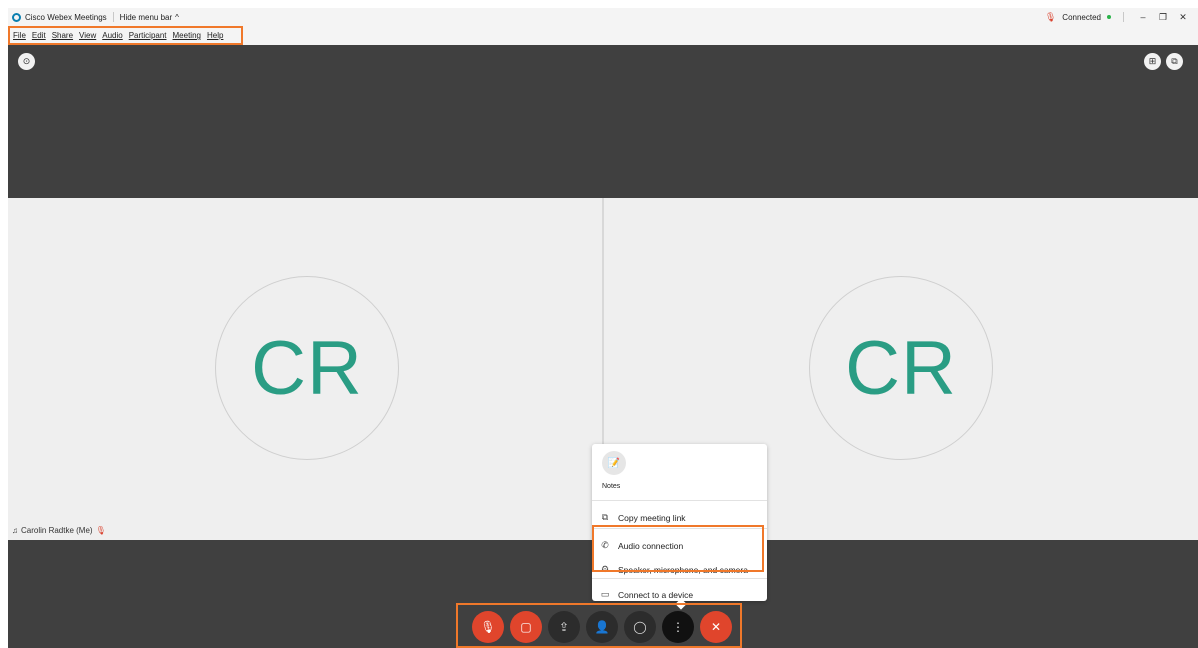 This screenshot has width=1198, height=648. Describe the element at coordinates (605, 594) in the screenshot. I see `cast-icon: ▭` at that location.